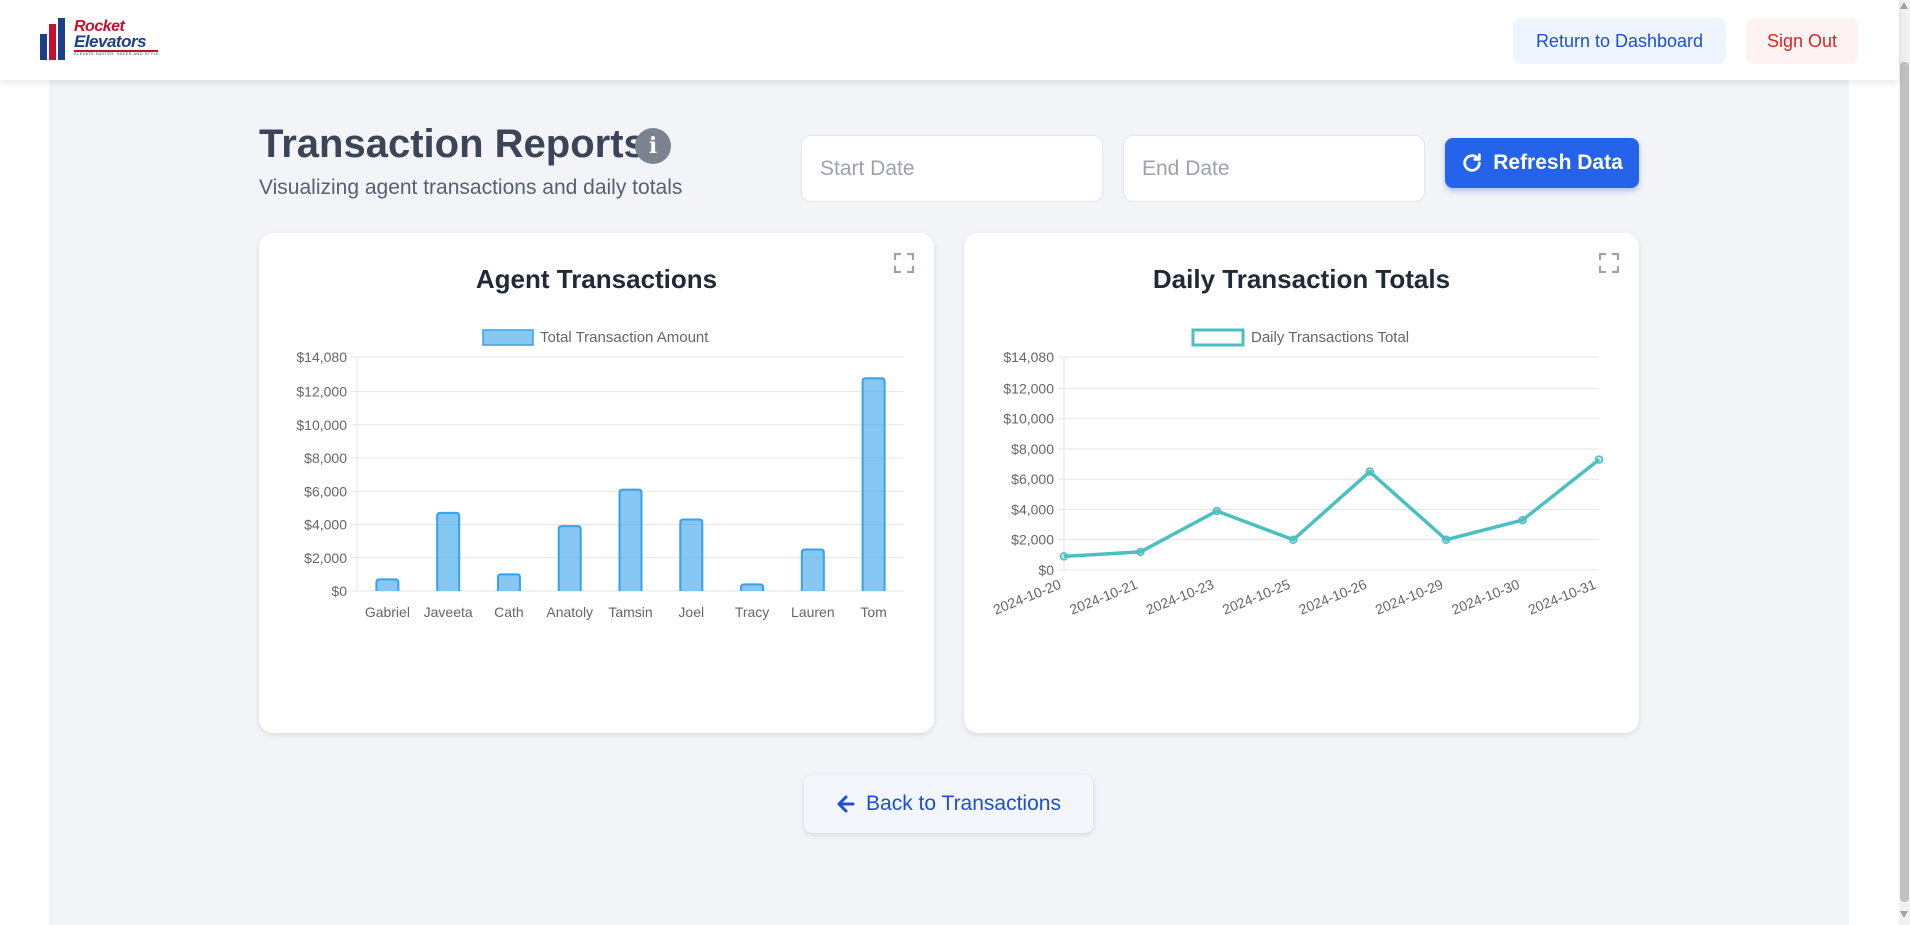 The height and width of the screenshot is (925, 1910). What do you see at coordinates (813, 612) in the screenshot?
I see `x-tick-label: Lauren` at bounding box center [813, 612].